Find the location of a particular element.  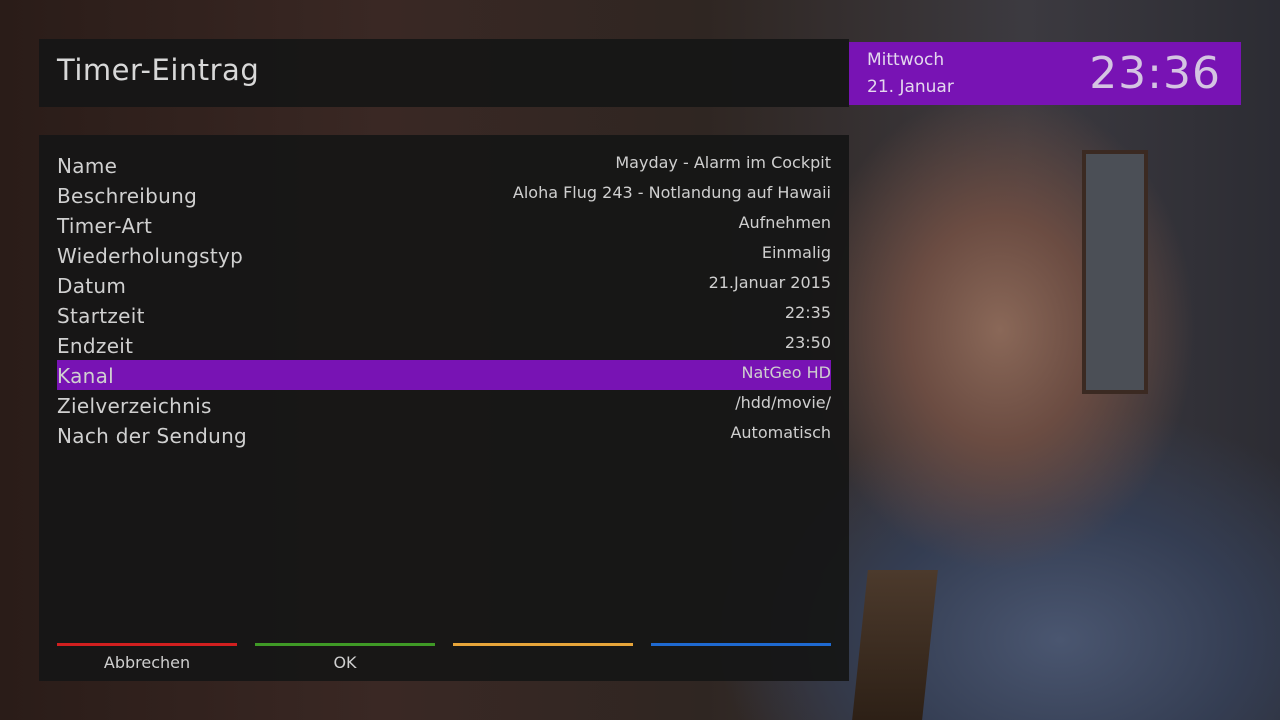

setting-value: /hdd/movie/ is located at coordinates (783, 402).